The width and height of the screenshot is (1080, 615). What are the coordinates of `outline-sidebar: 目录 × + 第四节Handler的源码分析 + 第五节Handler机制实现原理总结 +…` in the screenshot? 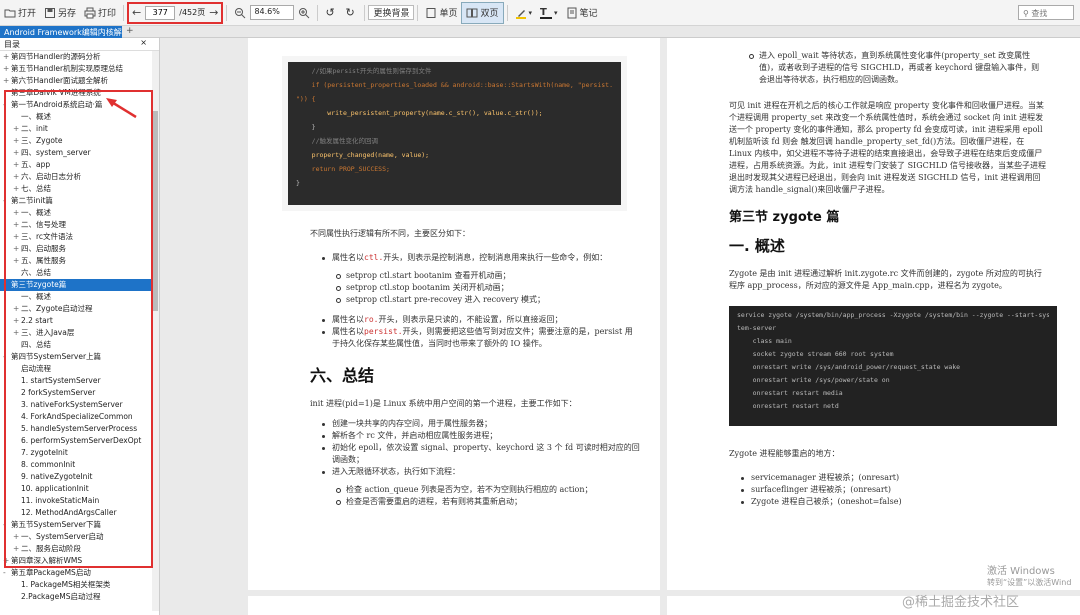 It's located at (80, 326).